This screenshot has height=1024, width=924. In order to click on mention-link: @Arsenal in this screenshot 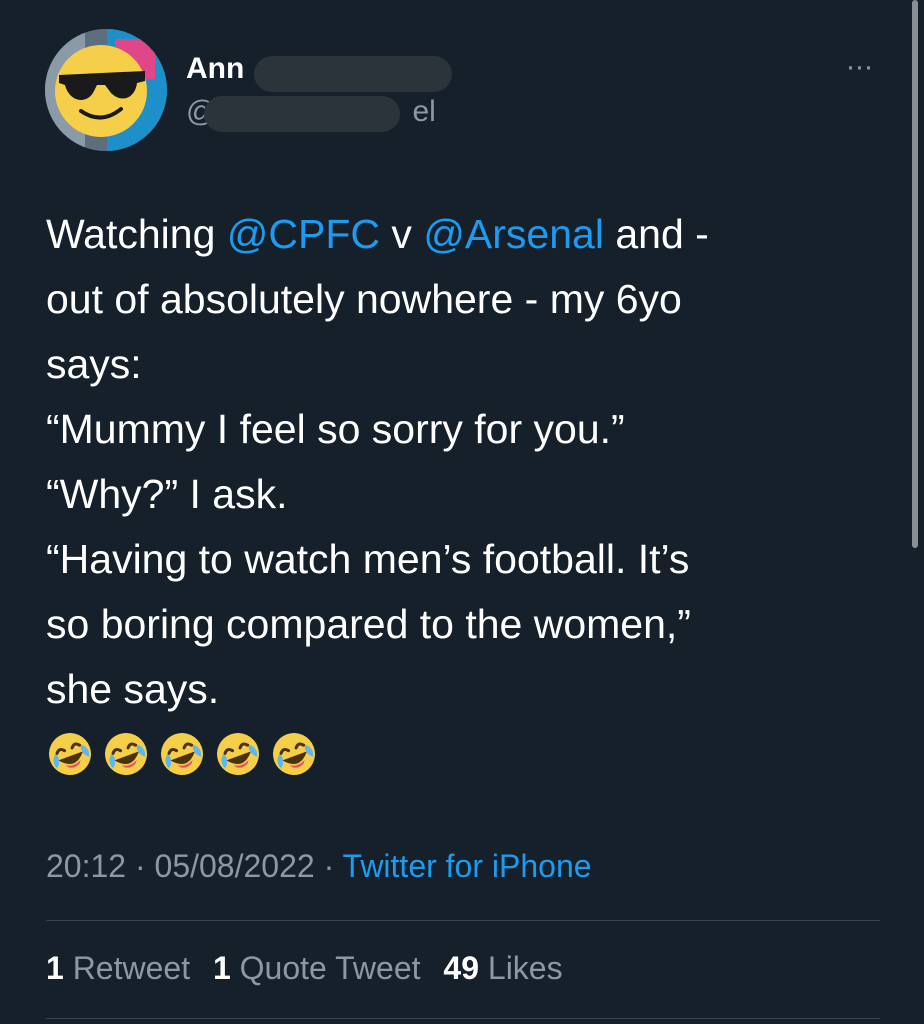, I will do `click(513, 234)`.